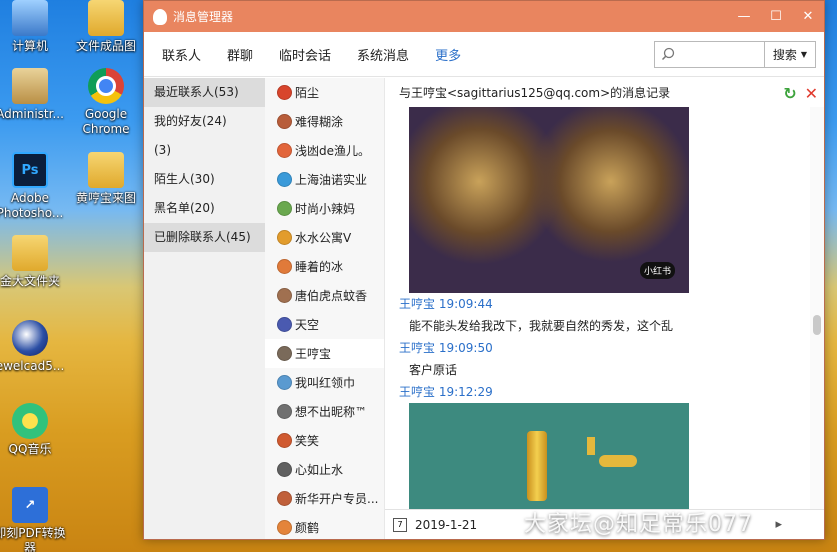 This screenshot has width=837, height=552. I want to click on desktop-icon-finished-images: 文件成品图, so click(106, 27).